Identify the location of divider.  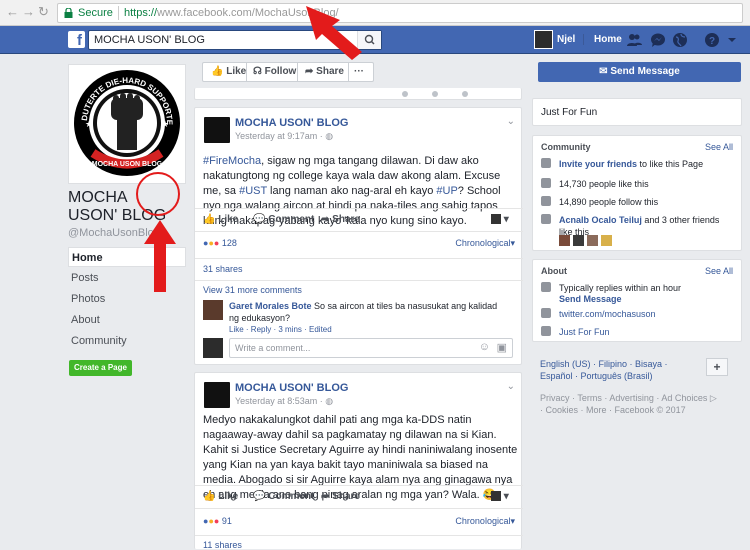
(359, 280).